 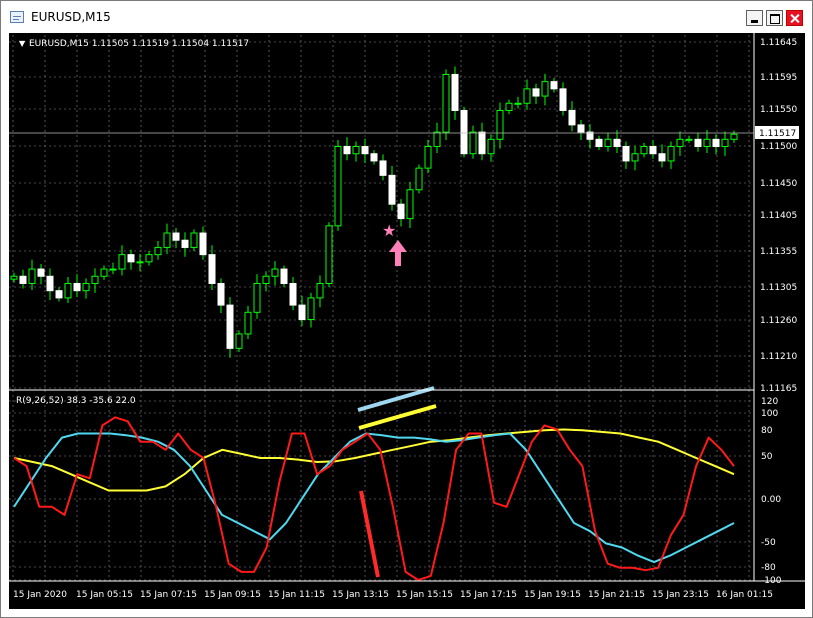 I want to click on indicator-label: -100, so click(x=771, y=581).